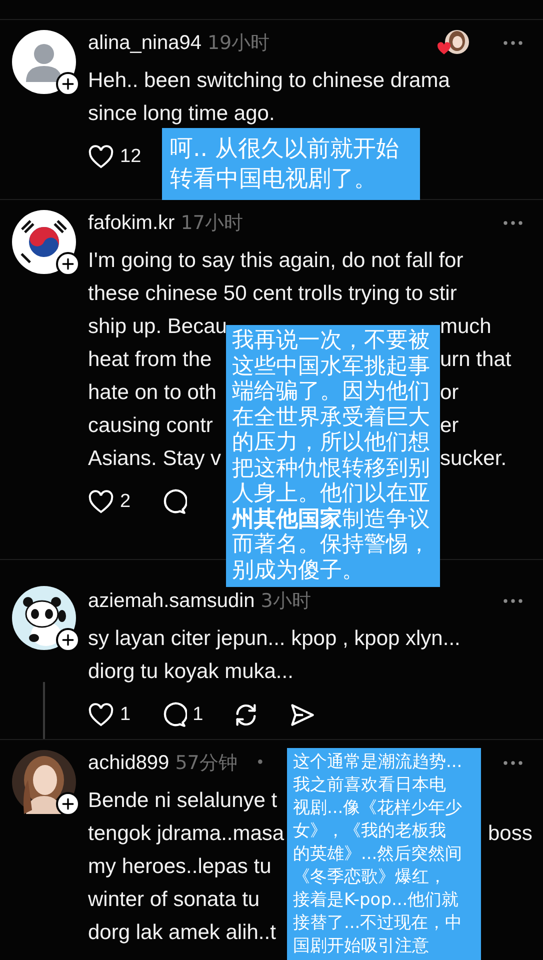 The width and height of the screenshot is (543, 960). Describe the element at coordinates (272, 294) in the screenshot. I see `comment-text: these chinese 50 cent trolls trying to stir` at that location.